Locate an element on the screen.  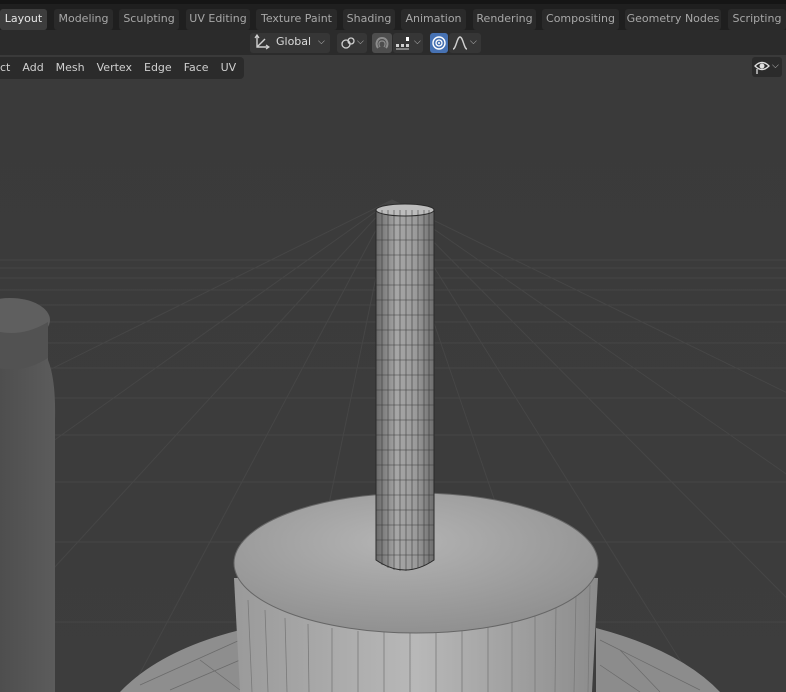
tab-sculpting: Sculpting is located at coordinates (149, 19).